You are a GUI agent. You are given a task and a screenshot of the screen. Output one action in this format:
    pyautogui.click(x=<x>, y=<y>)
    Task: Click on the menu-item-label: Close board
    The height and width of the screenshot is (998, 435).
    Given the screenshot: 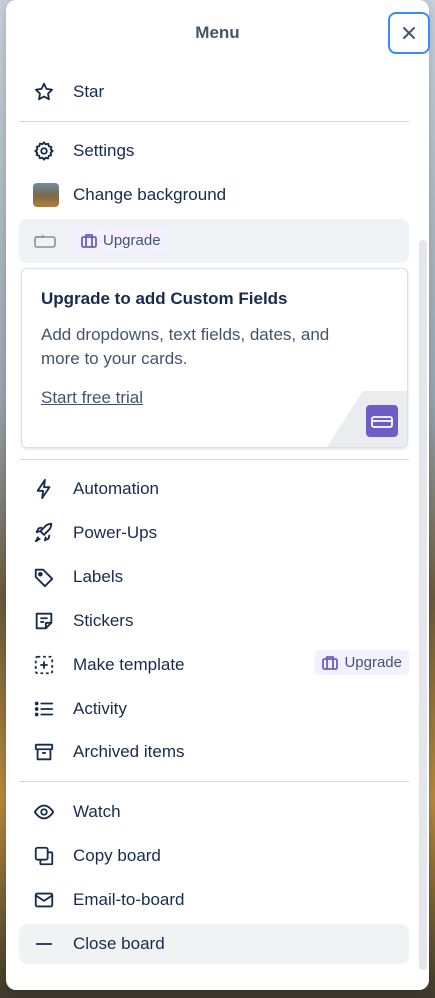 What is the action you would take?
    pyautogui.click(x=119, y=943)
    